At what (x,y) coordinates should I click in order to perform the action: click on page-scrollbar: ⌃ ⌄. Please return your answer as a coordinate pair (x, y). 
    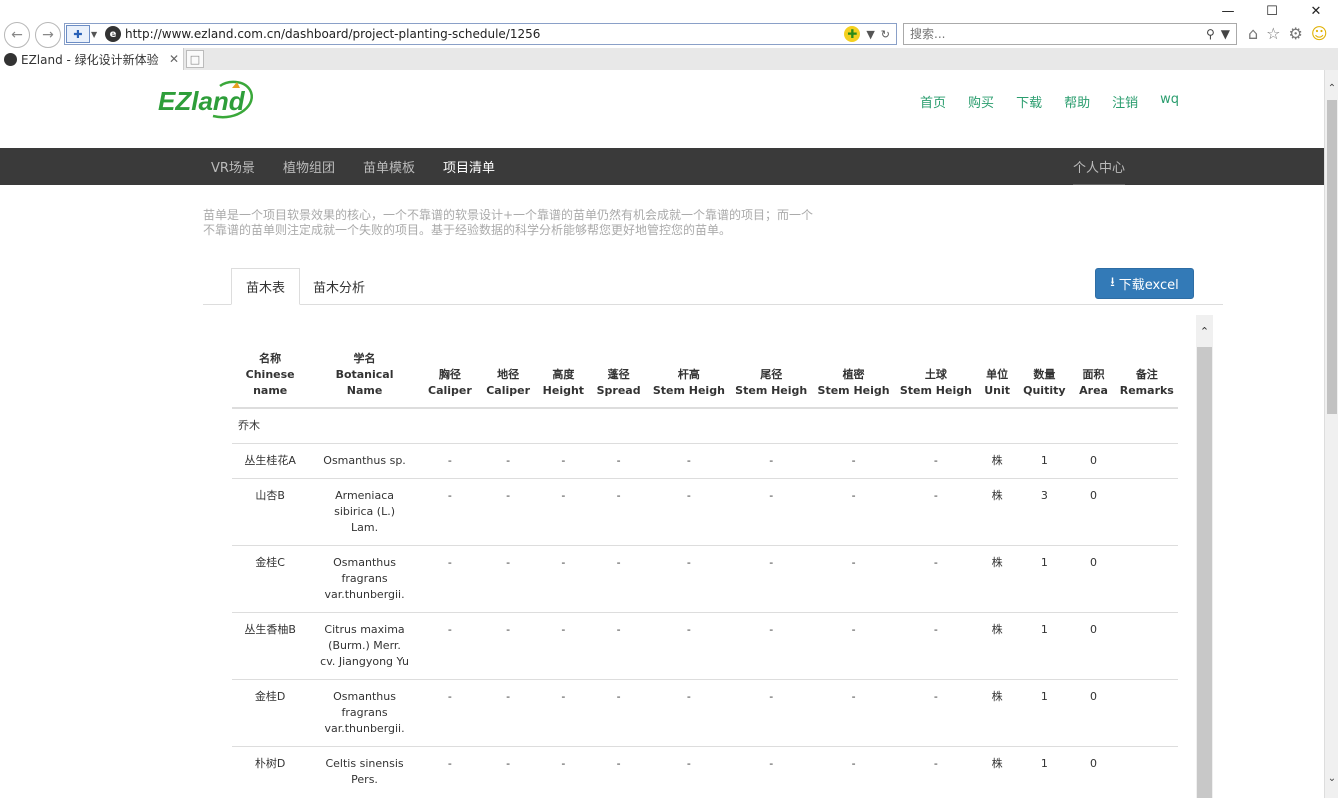
    Looking at the image, I should click on (1331, 434).